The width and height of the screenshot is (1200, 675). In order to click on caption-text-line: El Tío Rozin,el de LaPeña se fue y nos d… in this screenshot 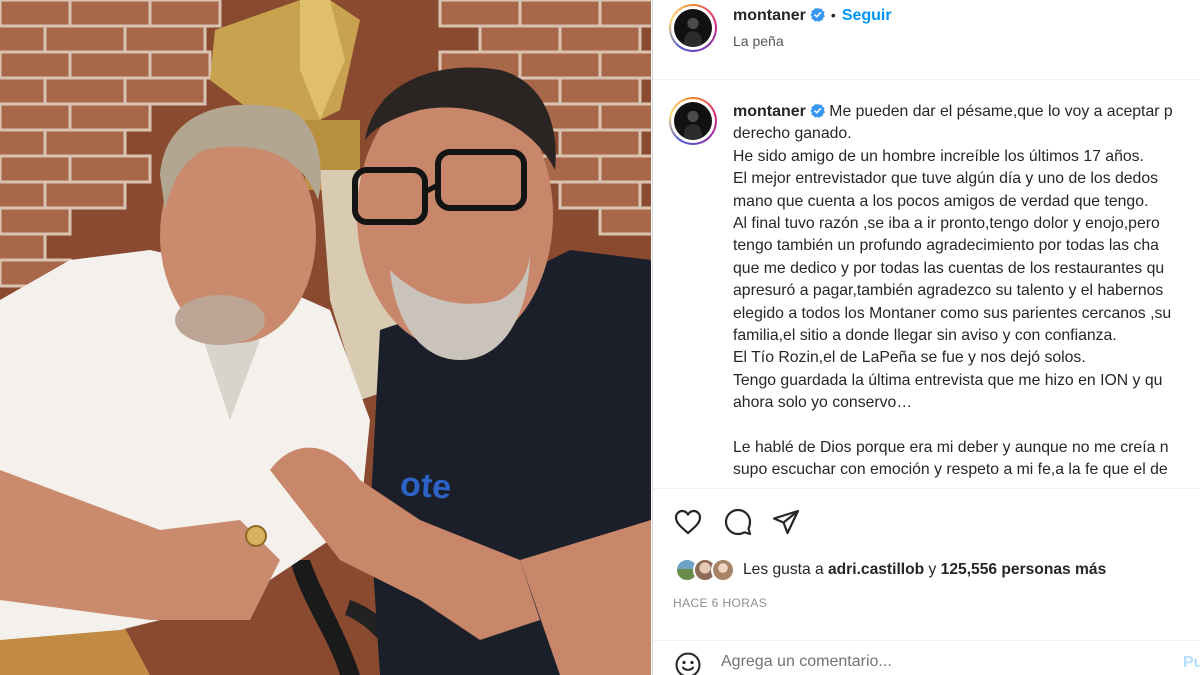, I will do `click(909, 358)`.